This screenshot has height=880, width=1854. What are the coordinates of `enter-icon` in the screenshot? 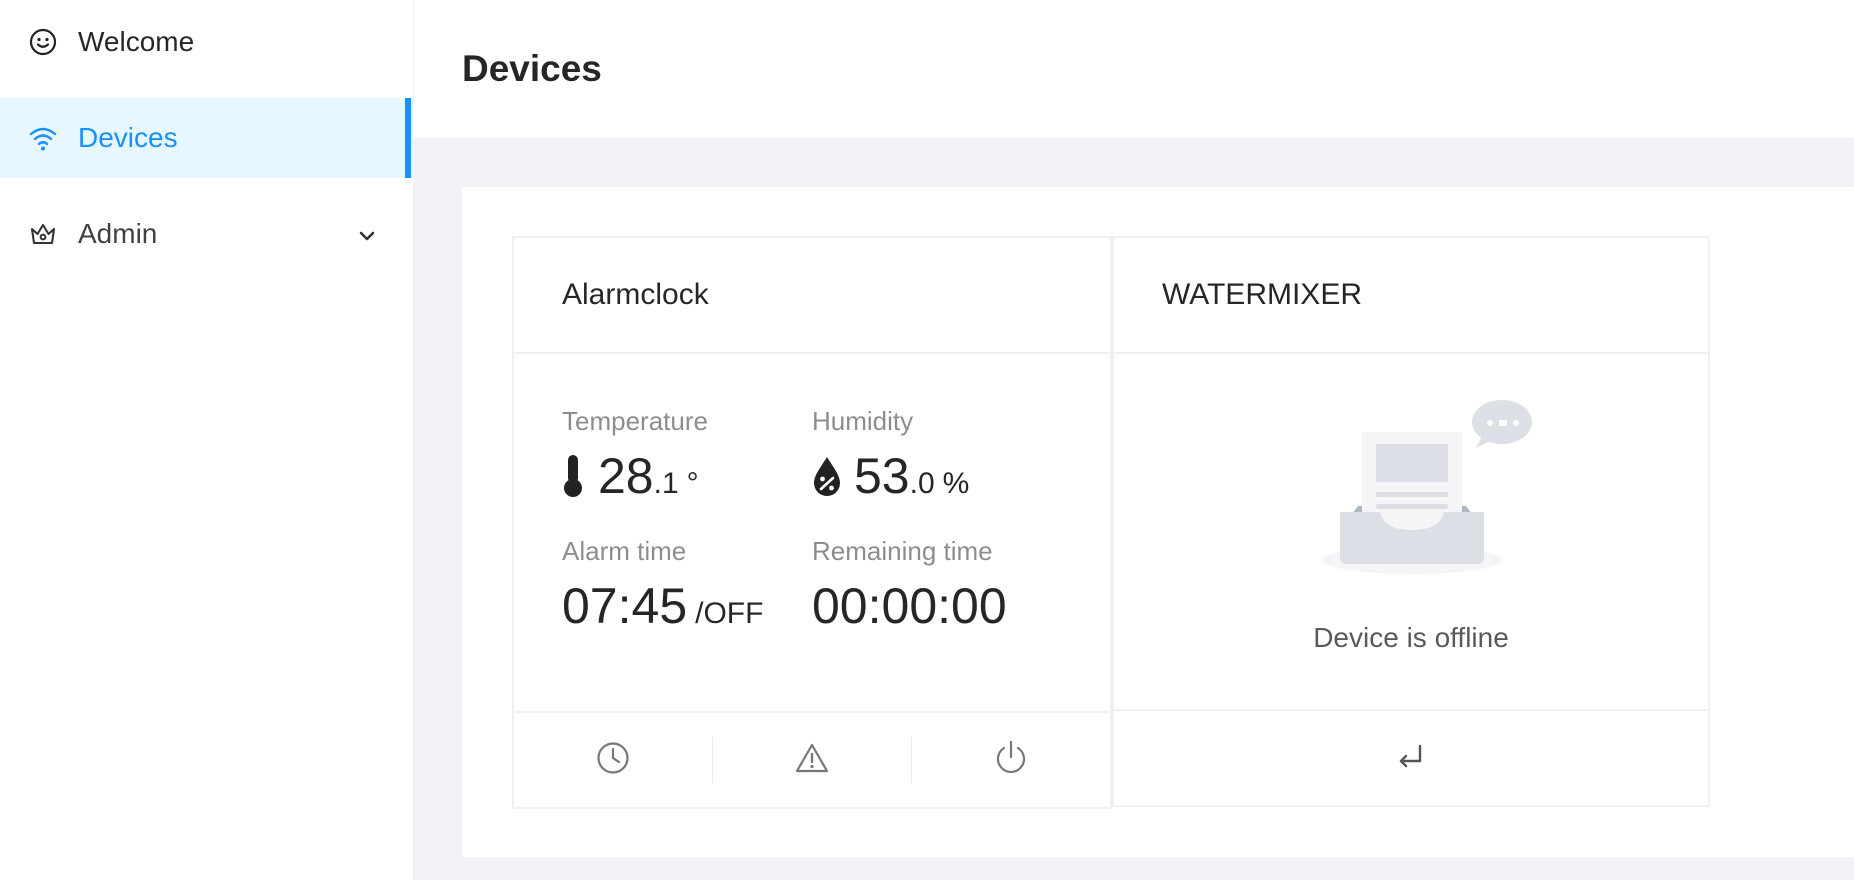 It's located at (1411, 758).